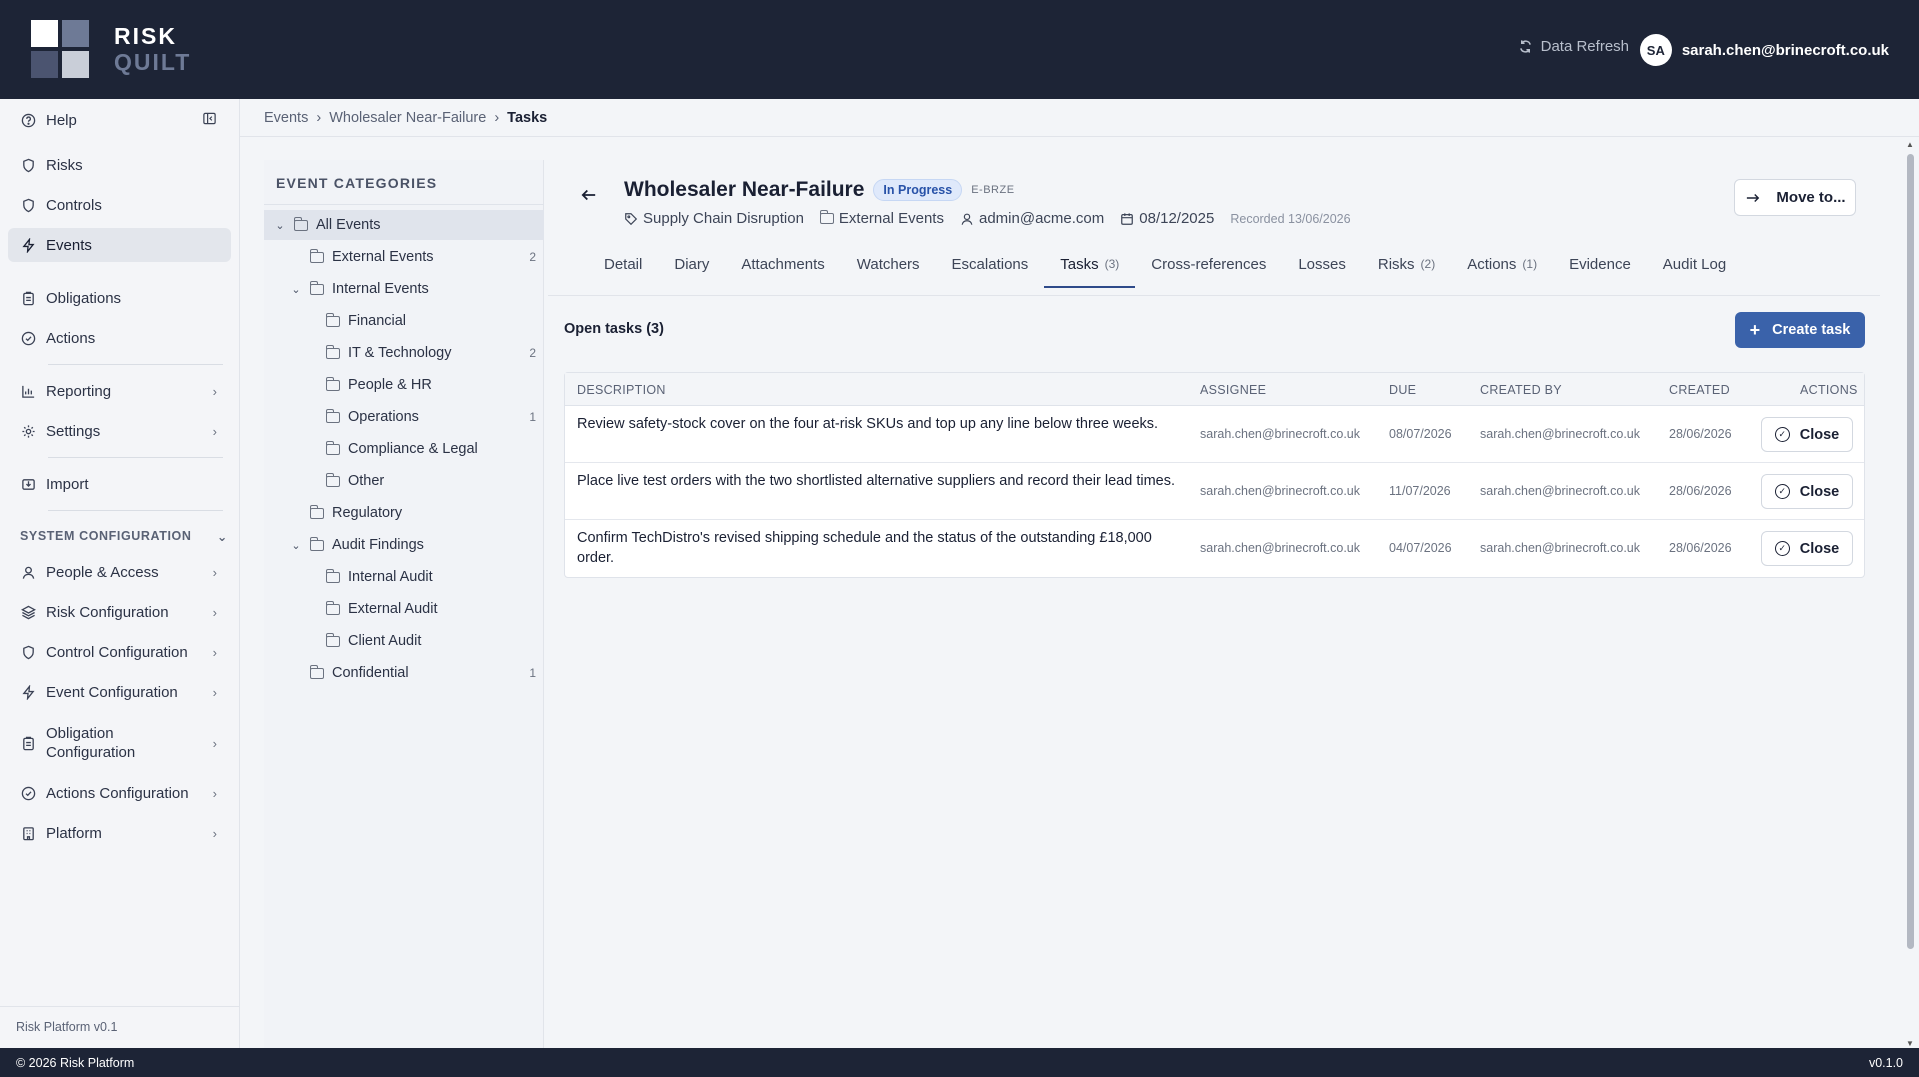 Image resolution: width=1919 pixels, height=1077 pixels. What do you see at coordinates (1525, 46) in the screenshot?
I see `refresh-icon` at bounding box center [1525, 46].